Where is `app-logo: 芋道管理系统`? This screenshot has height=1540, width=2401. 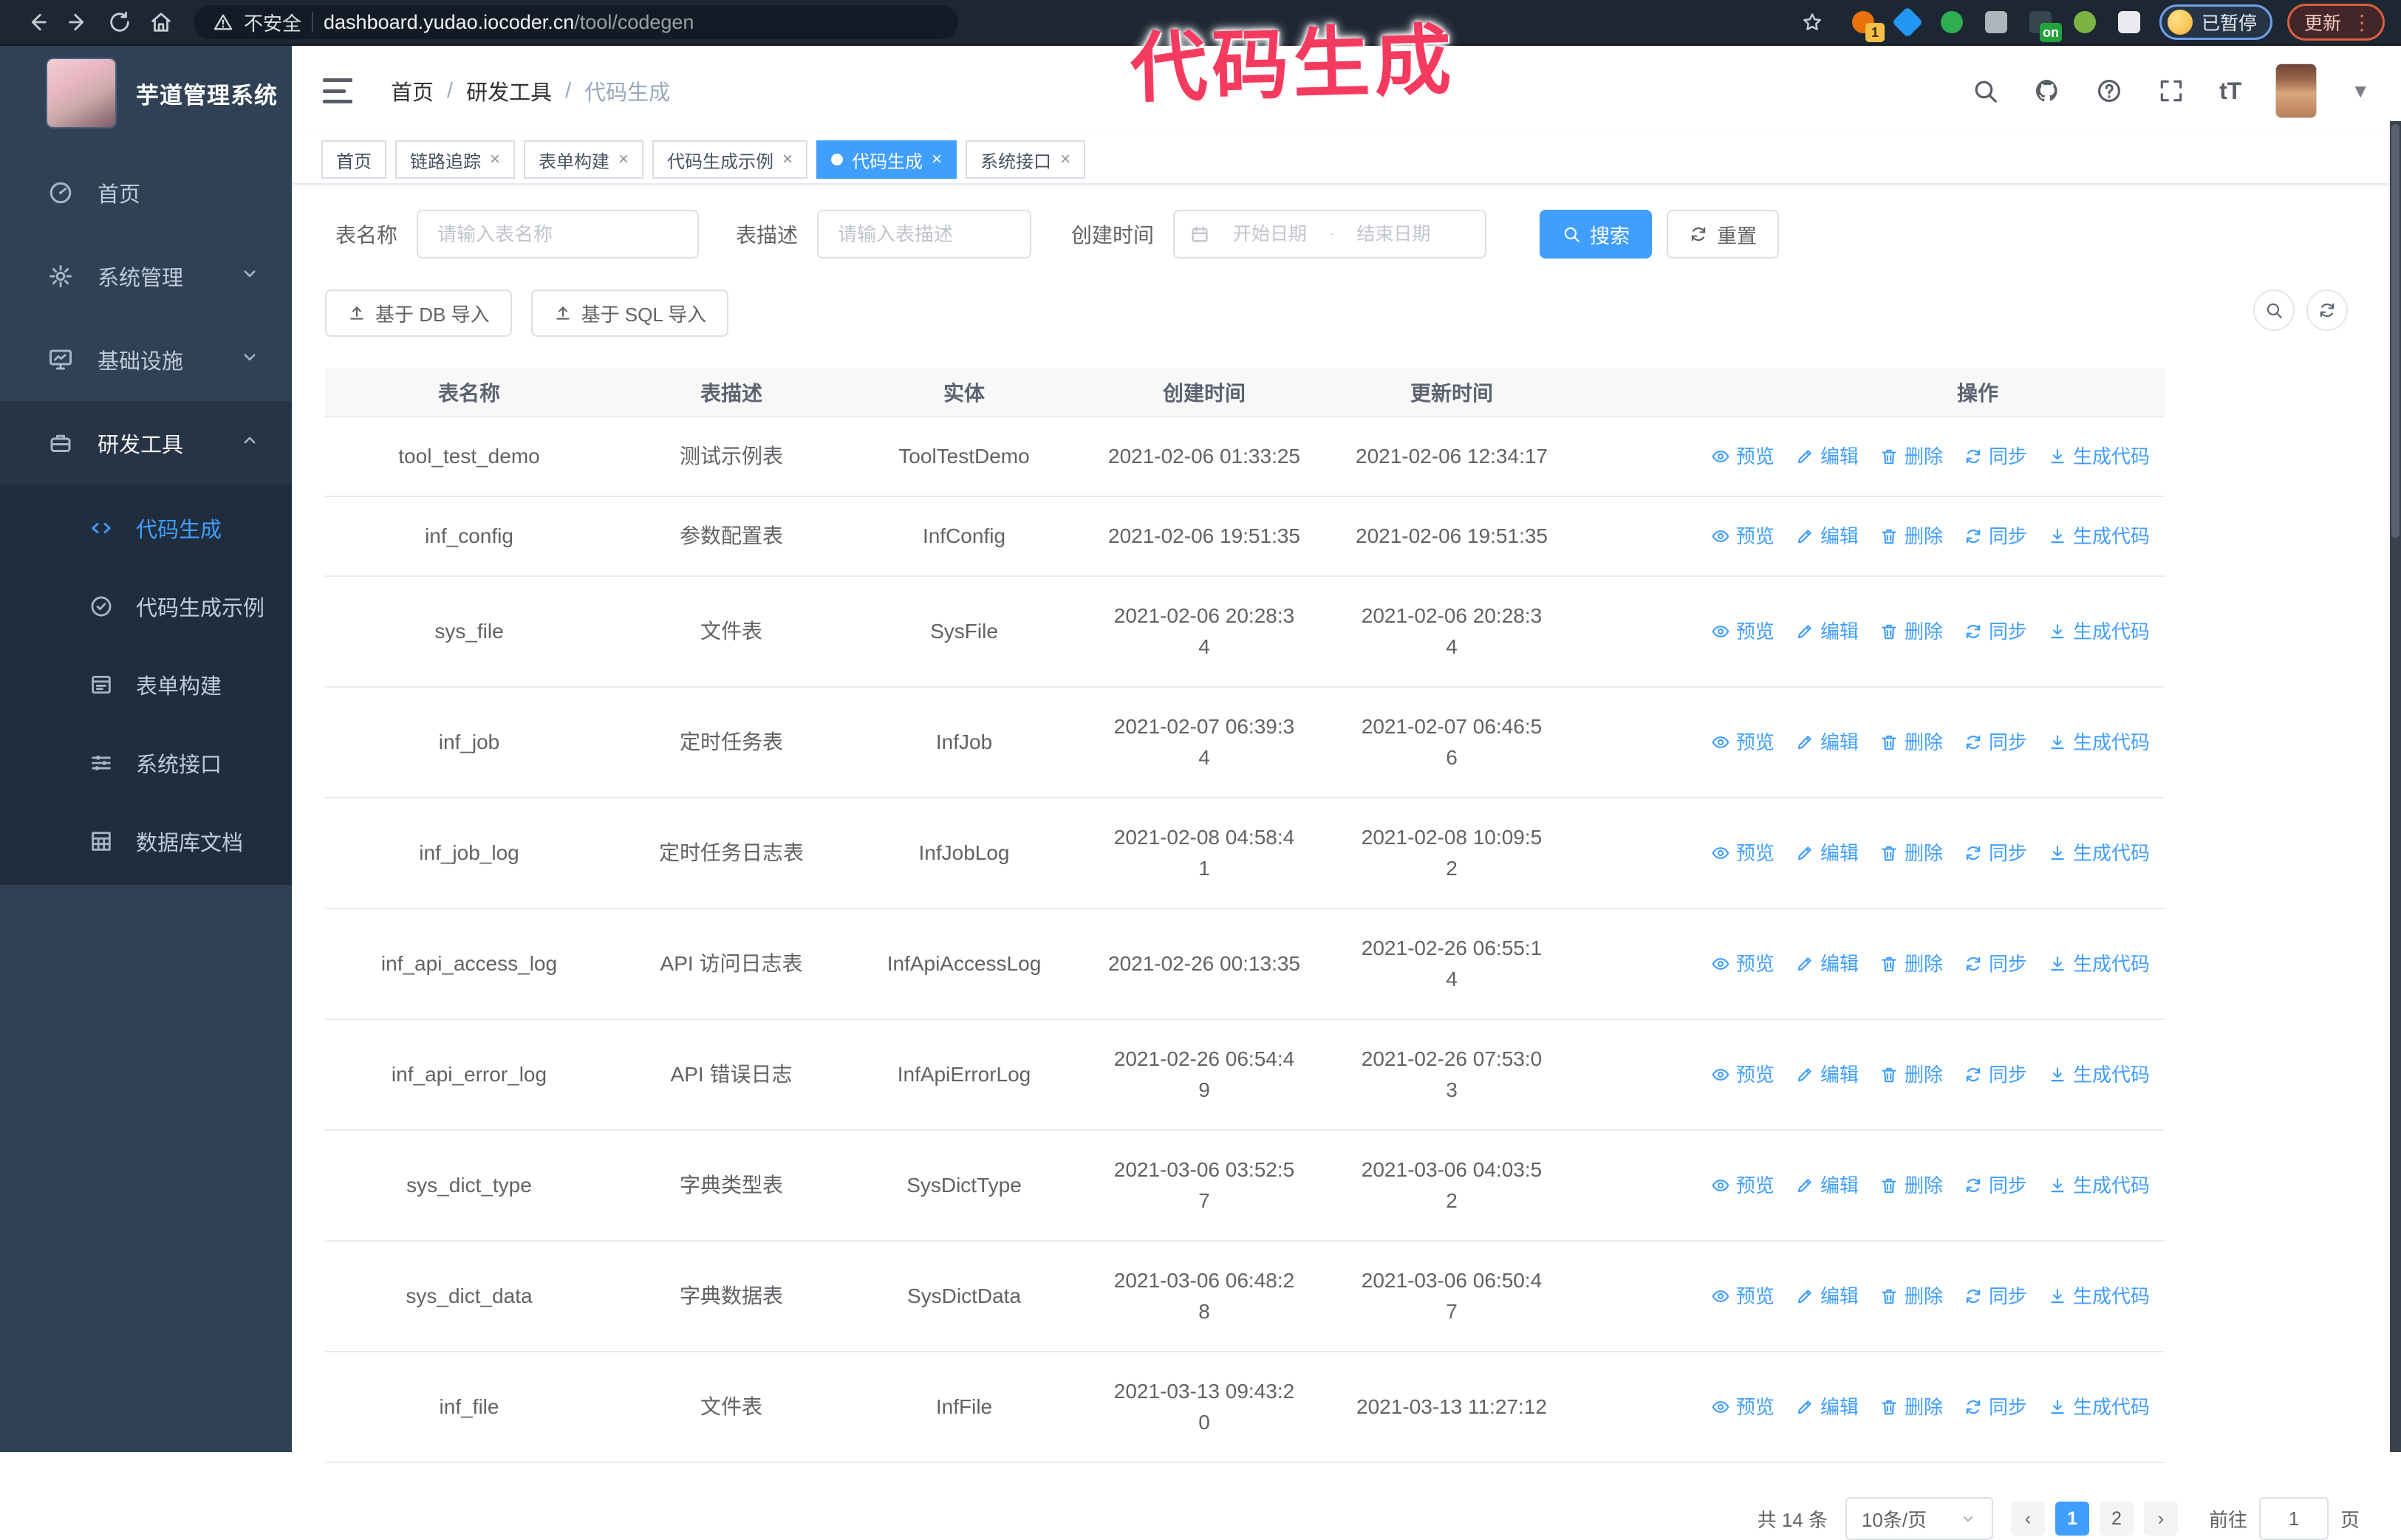 app-logo: 芋道管理系统 is located at coordinates (146, 93).